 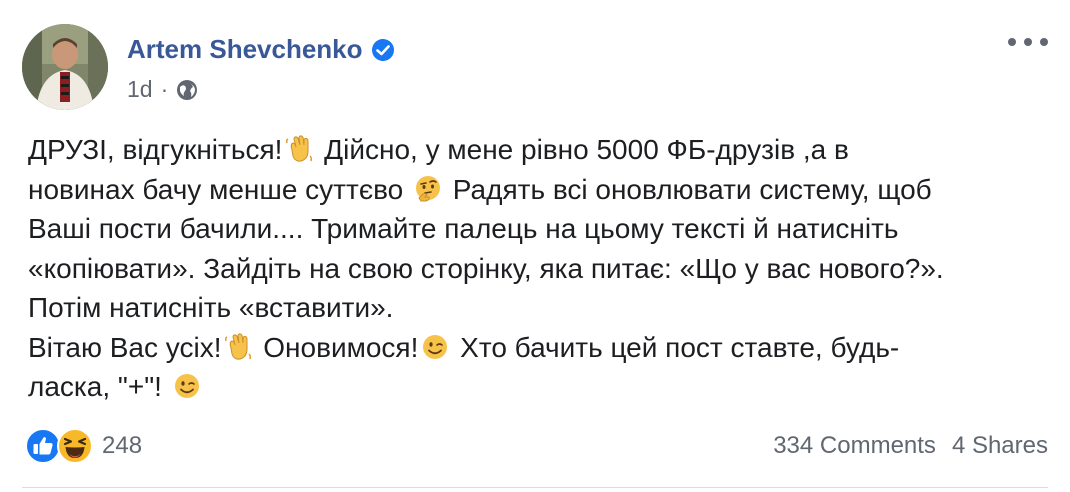 What do you see at coordinates (337, 347) in the screenshot?
I see `post-text-segment: Оновимося!` at bounding box center [337, 347].